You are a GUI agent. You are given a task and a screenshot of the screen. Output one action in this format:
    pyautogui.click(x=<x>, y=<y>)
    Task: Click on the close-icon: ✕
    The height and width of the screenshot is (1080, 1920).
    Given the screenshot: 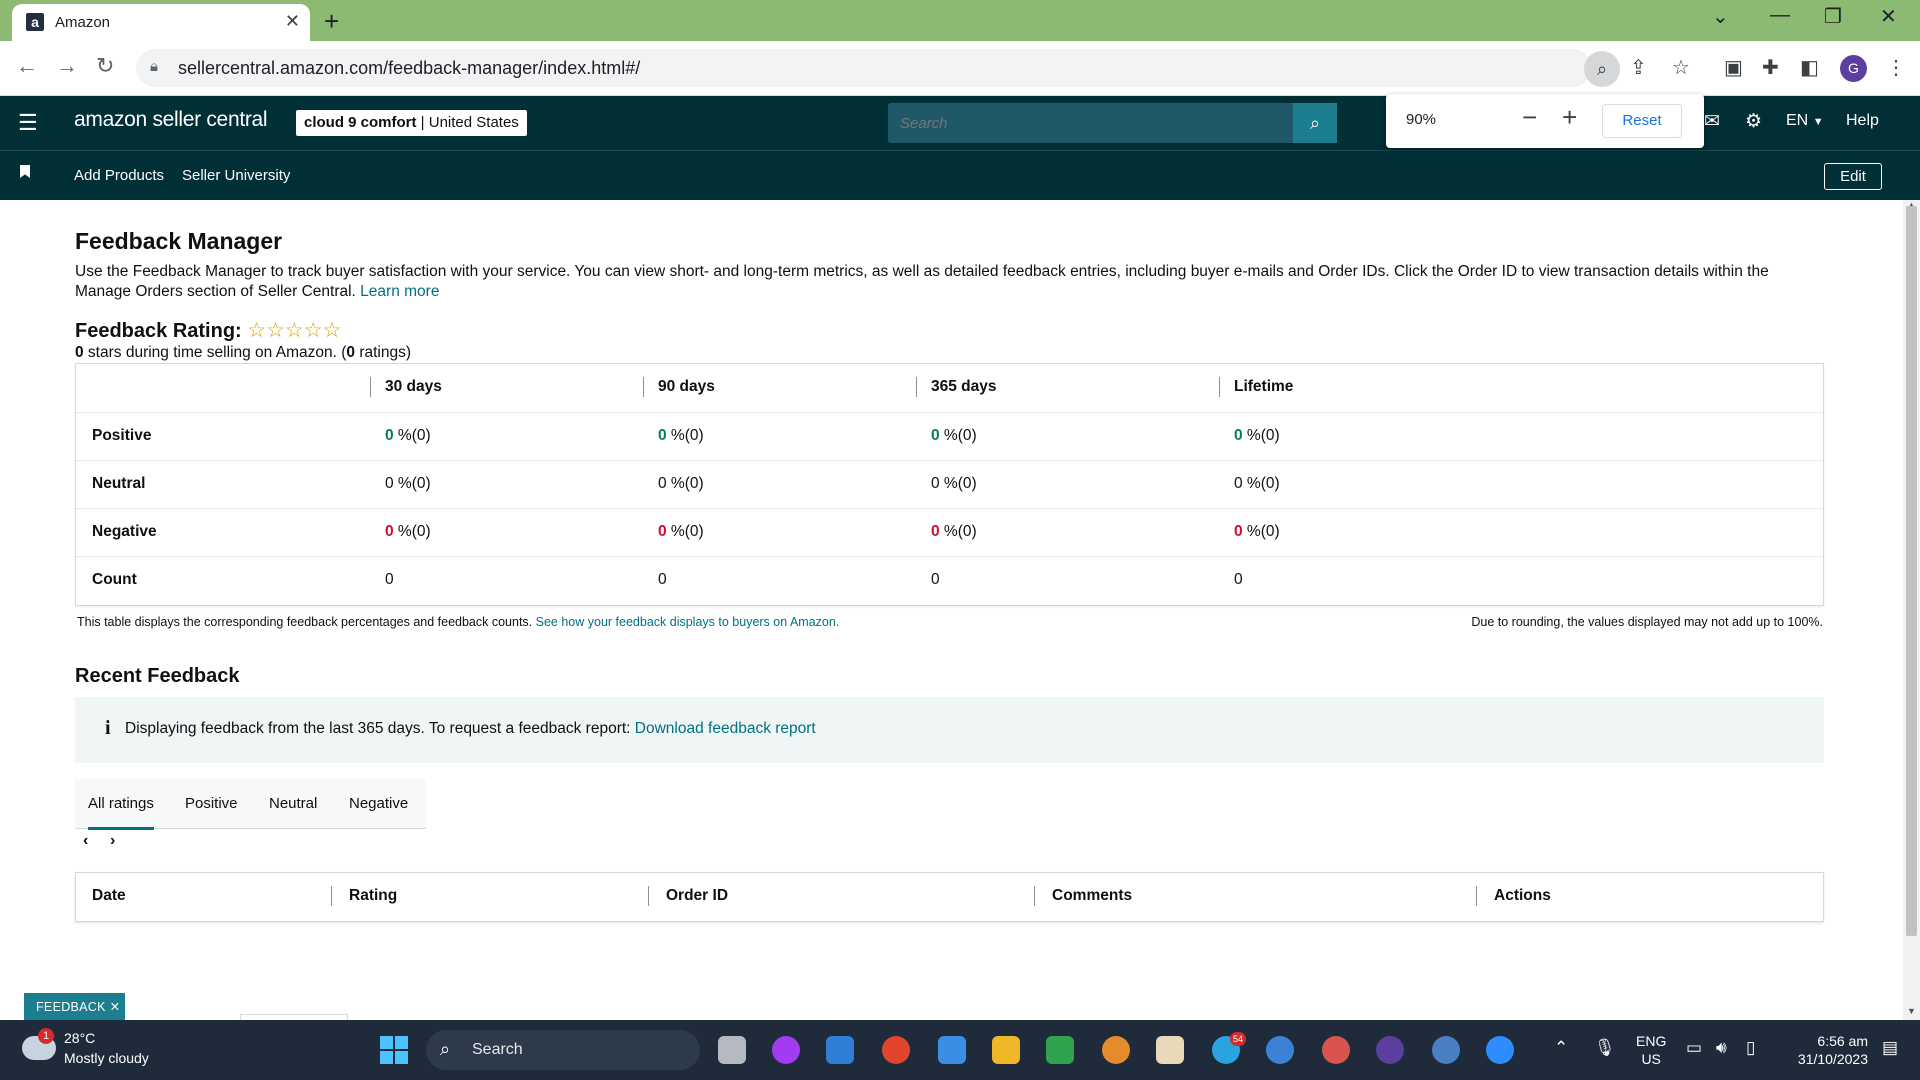 What is the action you would take?
    pyautogui.click(x=115, y=1007)
    